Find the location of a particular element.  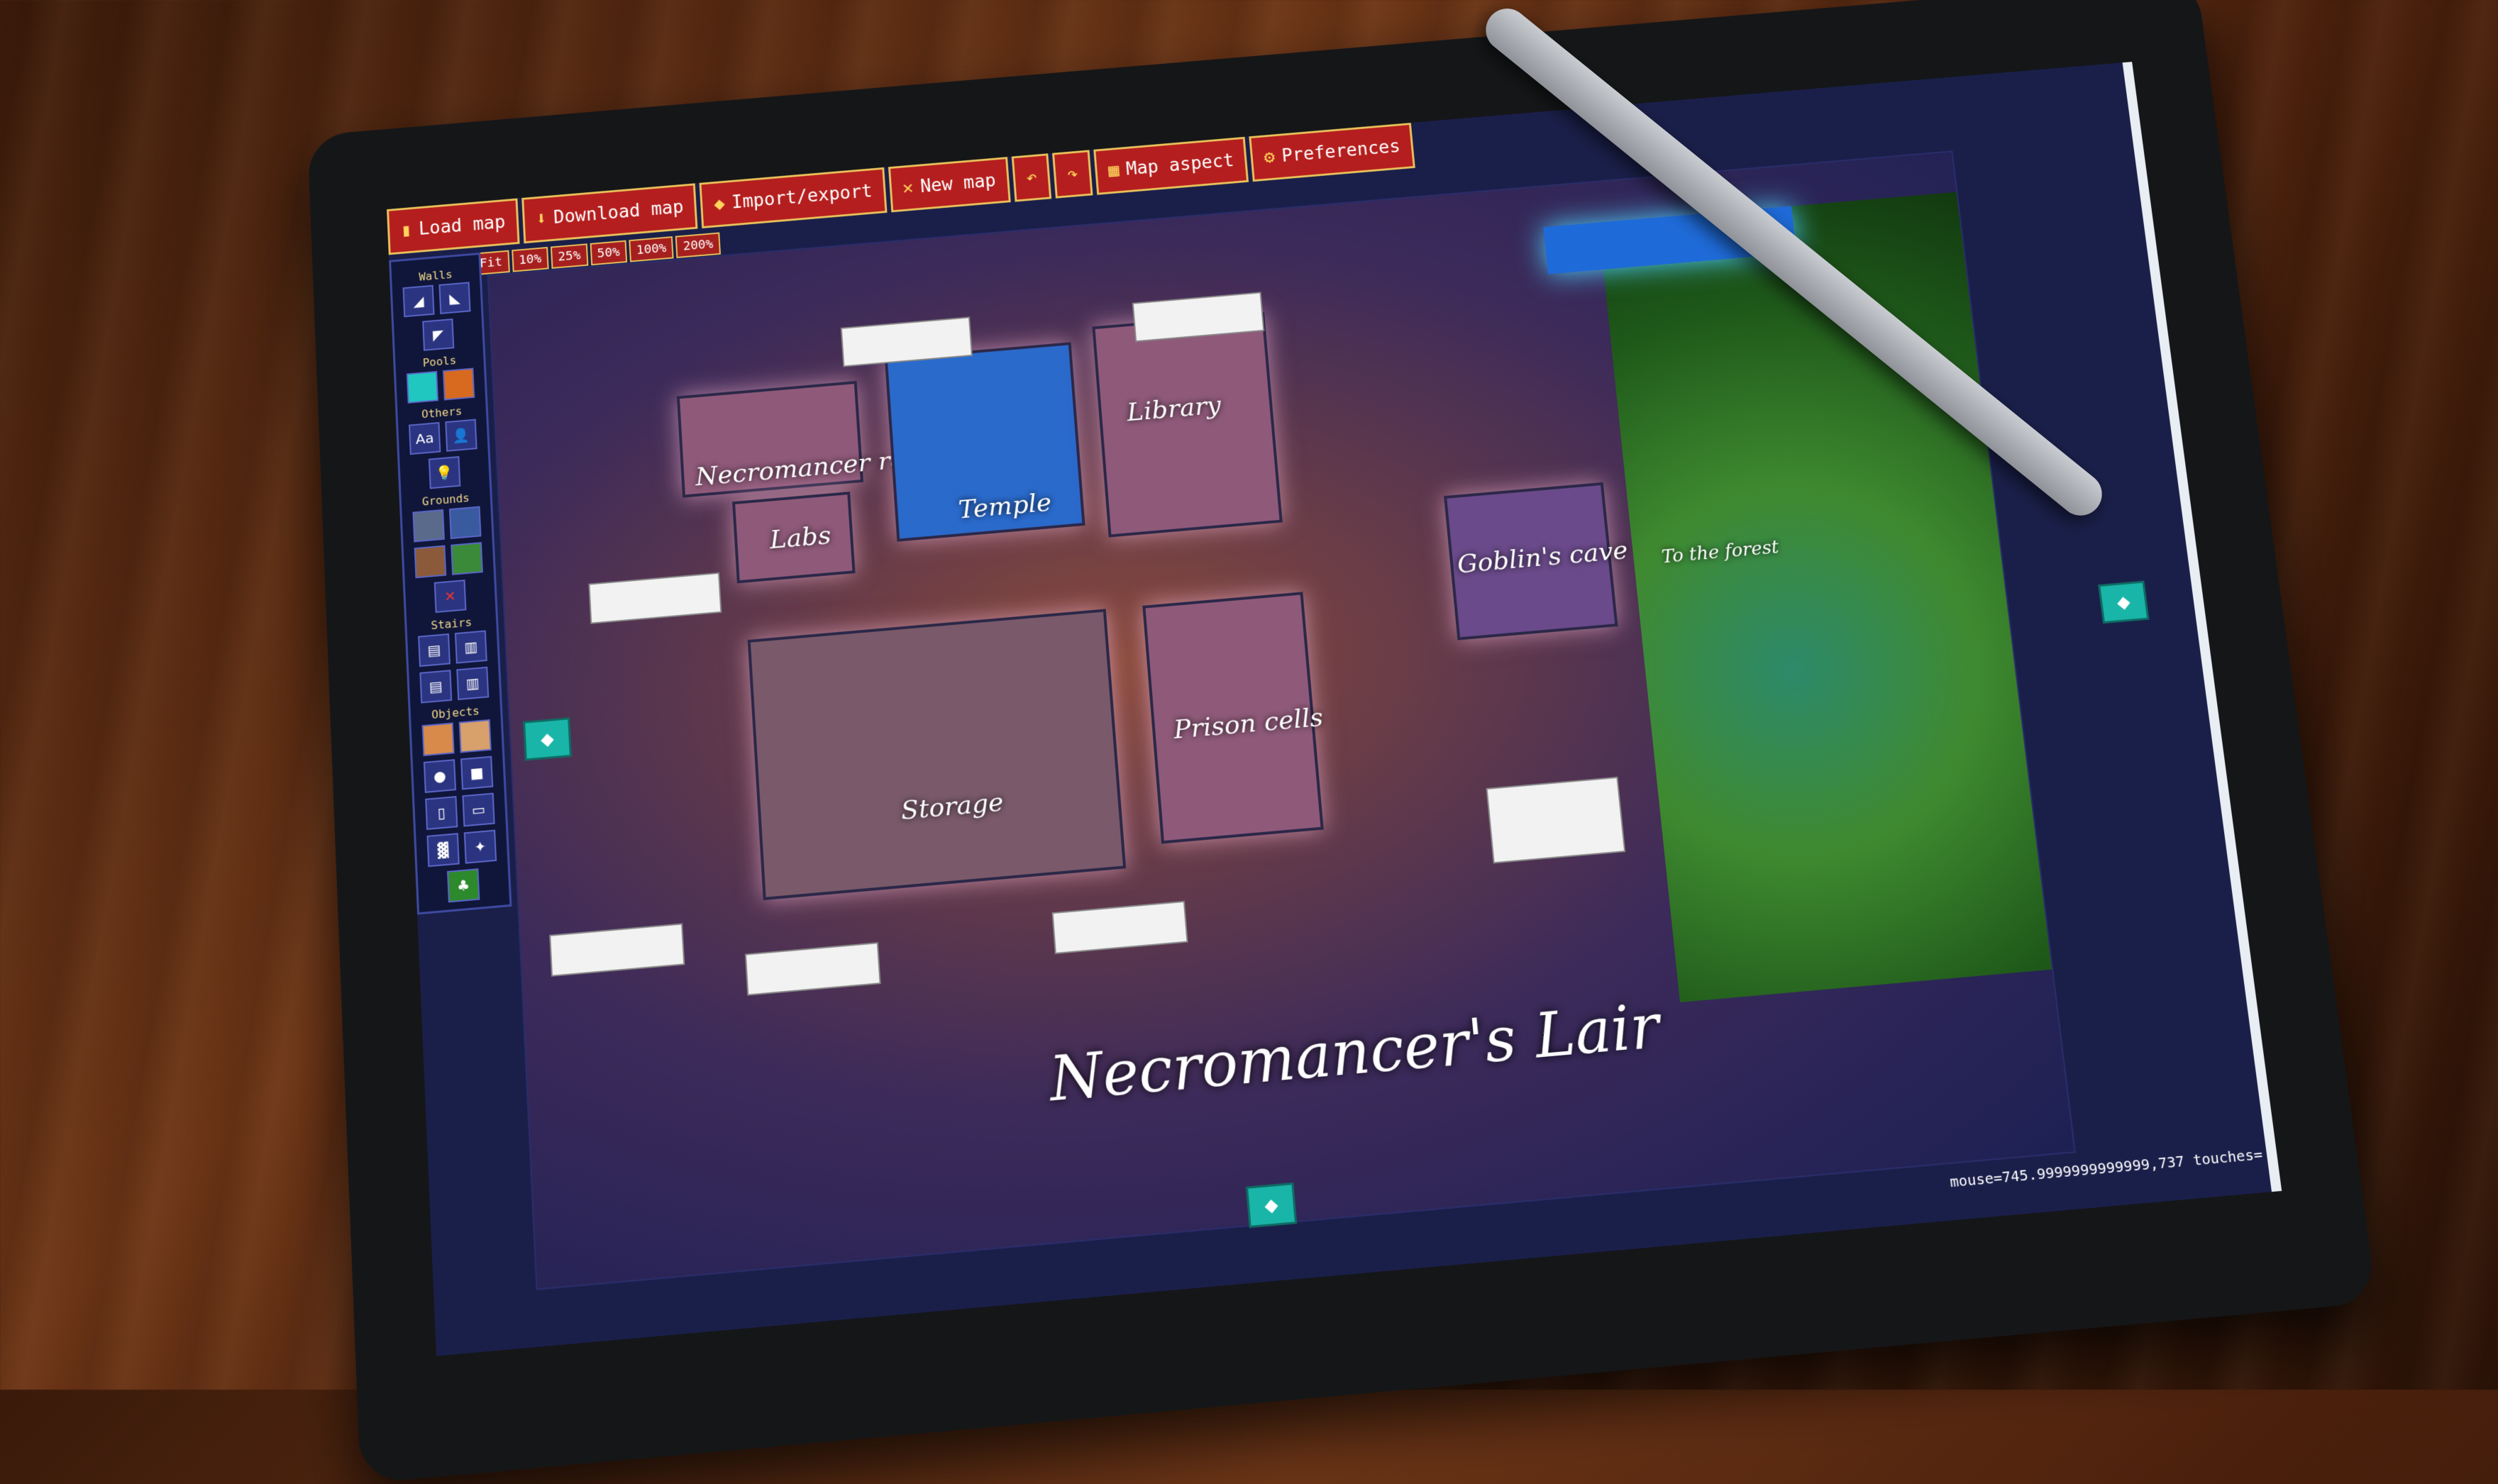

preferences-button: ⚙ Preferences is located at coordinates (1332, 153).